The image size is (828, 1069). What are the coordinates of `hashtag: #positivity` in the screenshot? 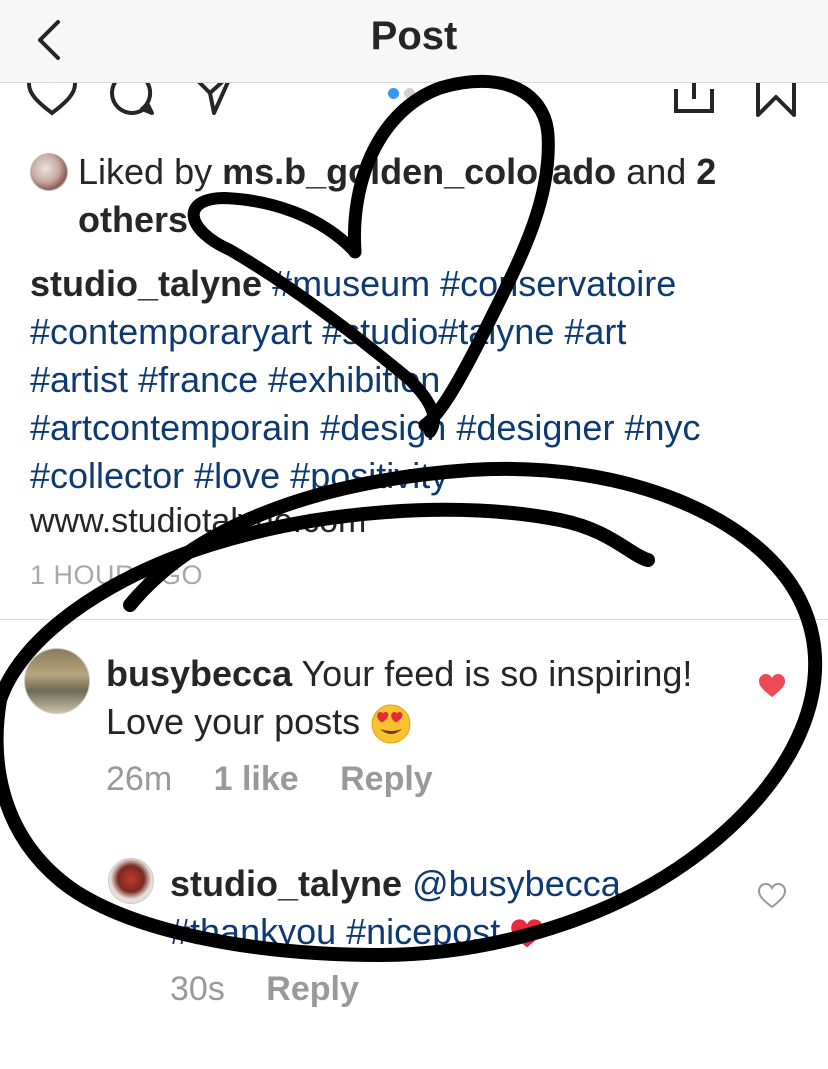 It's located at (369, 475).